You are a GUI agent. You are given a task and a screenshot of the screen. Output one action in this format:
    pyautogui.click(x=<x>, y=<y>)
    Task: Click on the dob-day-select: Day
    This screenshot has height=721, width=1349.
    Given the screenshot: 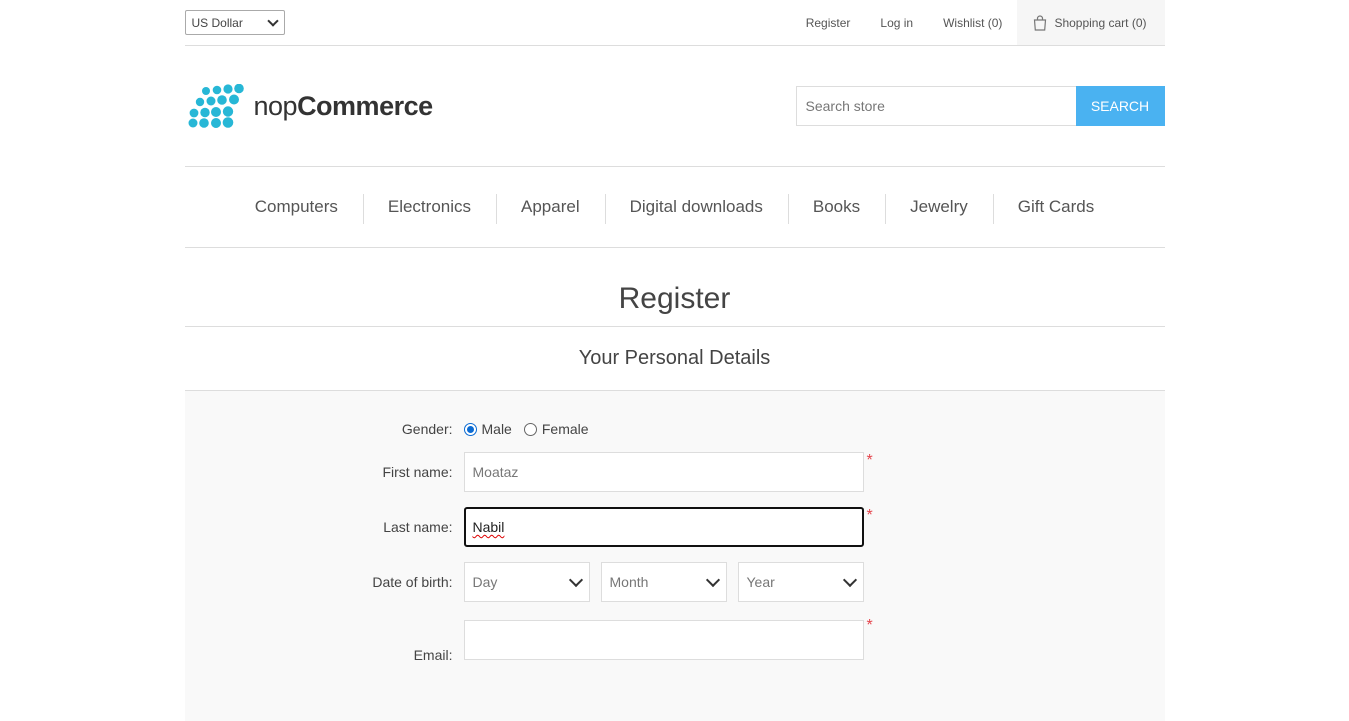 What is the action you would take?
    pyautogui.click(x=526, y=582)
    